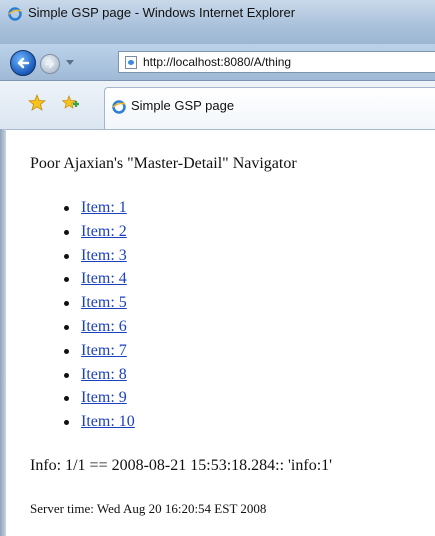 This screenshot has height=536, width=435. Describe the element at coordinates (104, 397) in the screenshot. I see `item-link: Item: 9` at that location.